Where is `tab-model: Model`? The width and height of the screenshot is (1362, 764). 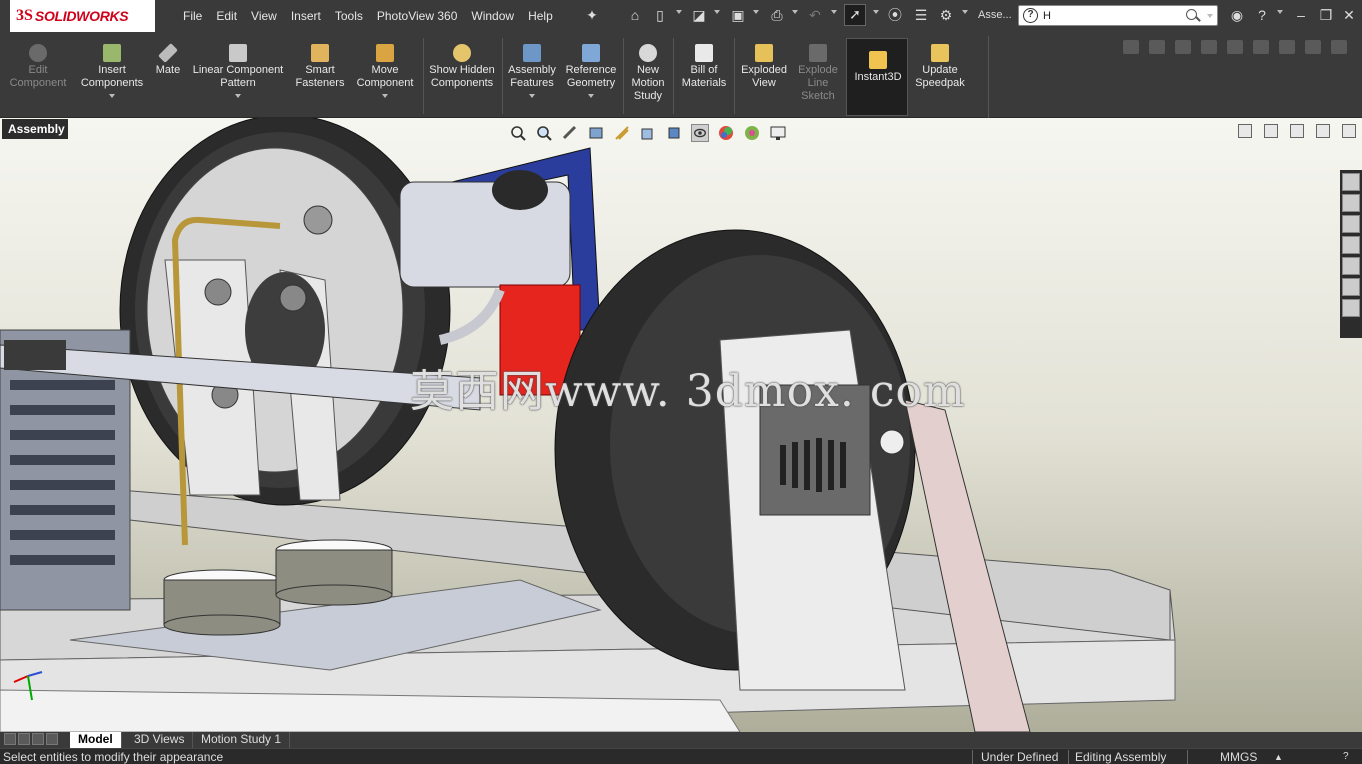
tab-model: Model is located at coordinates (96, 740).